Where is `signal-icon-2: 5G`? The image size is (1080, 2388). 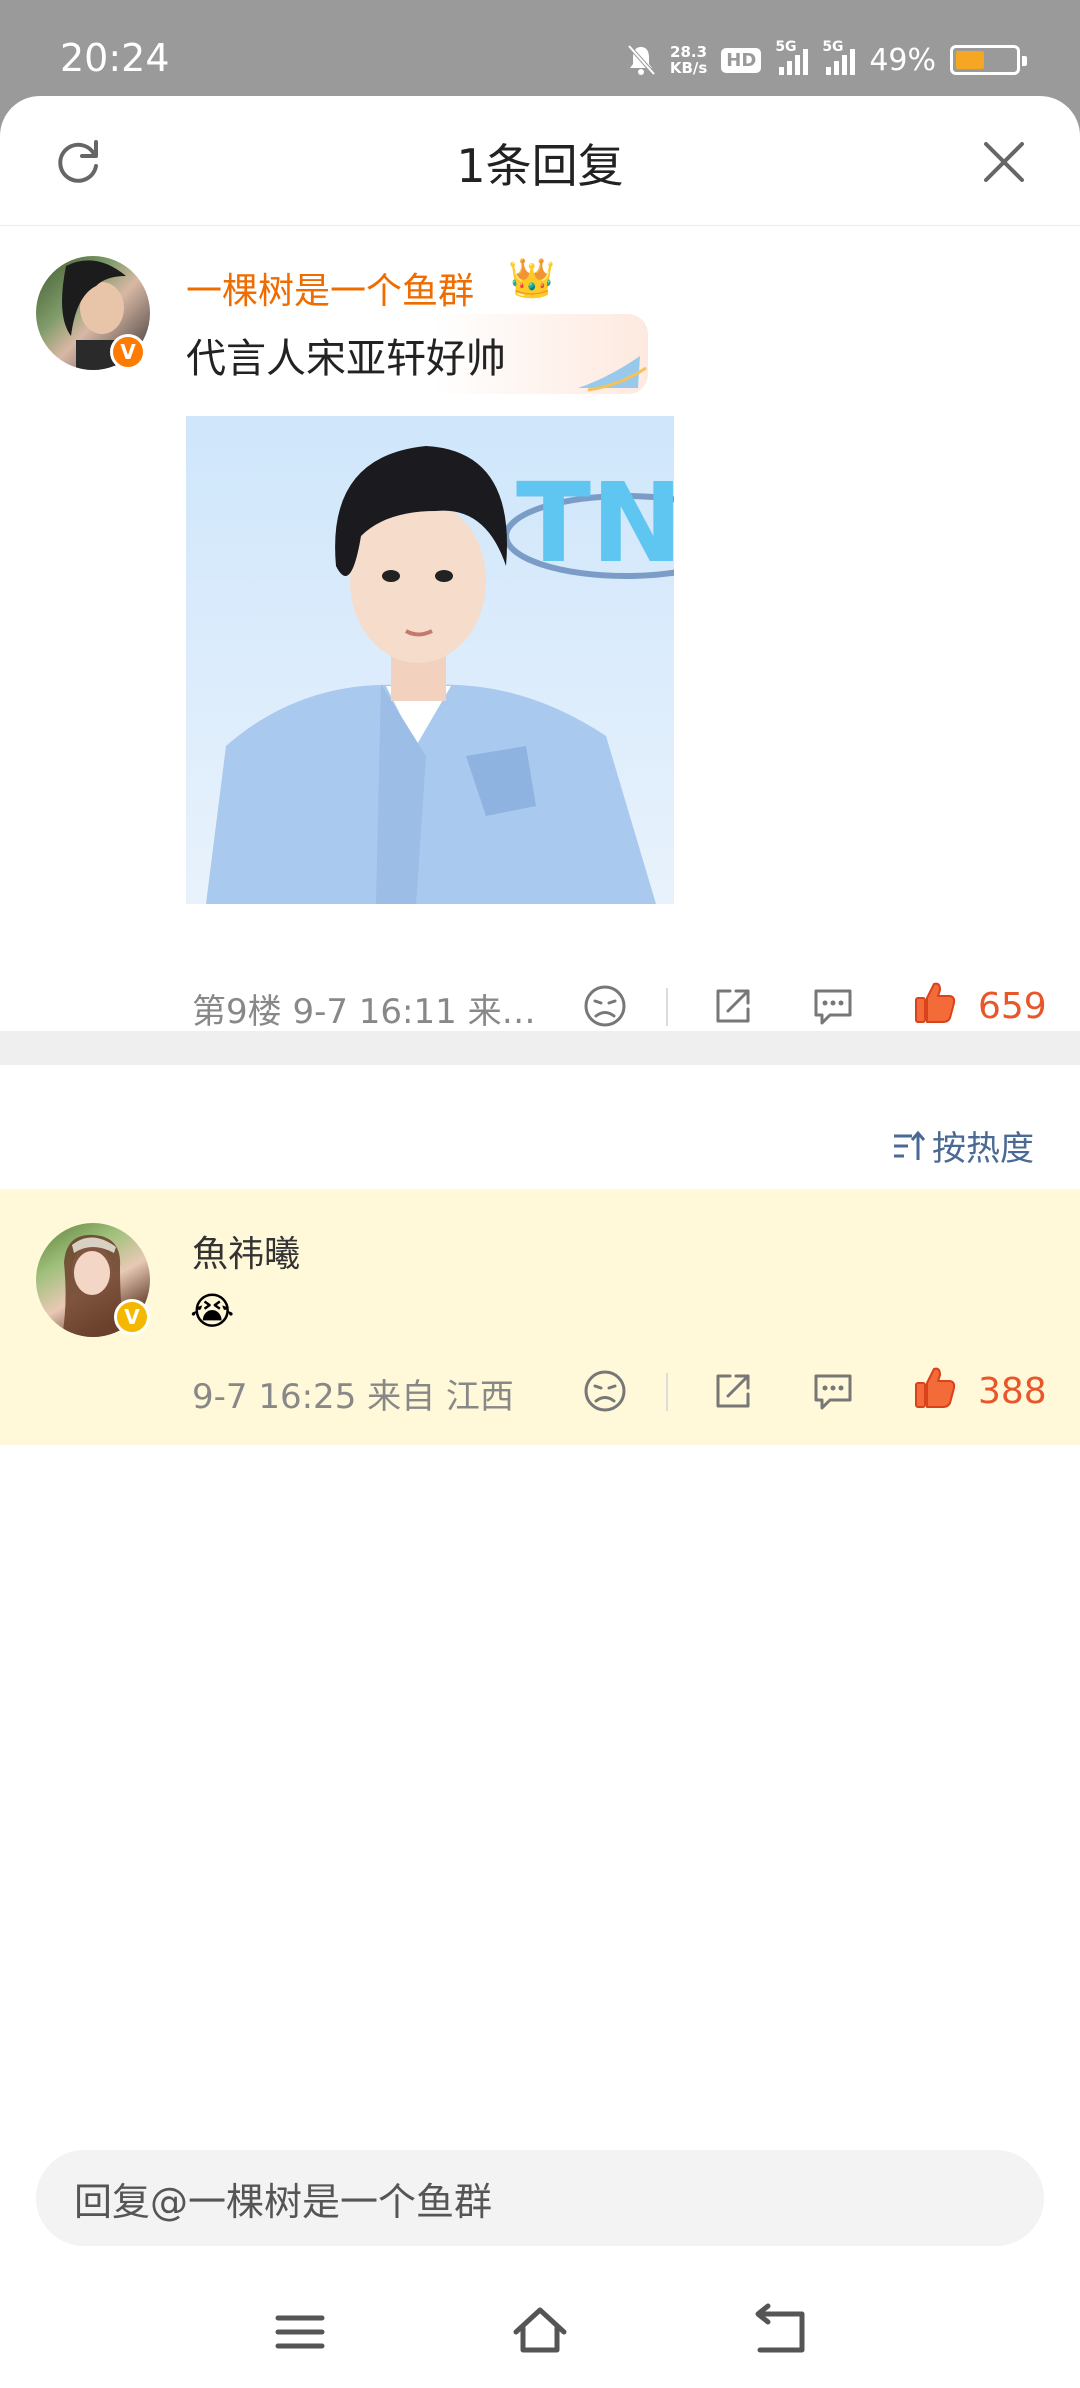 signal-icon-2: 5G is located at coordinates (839, 57).